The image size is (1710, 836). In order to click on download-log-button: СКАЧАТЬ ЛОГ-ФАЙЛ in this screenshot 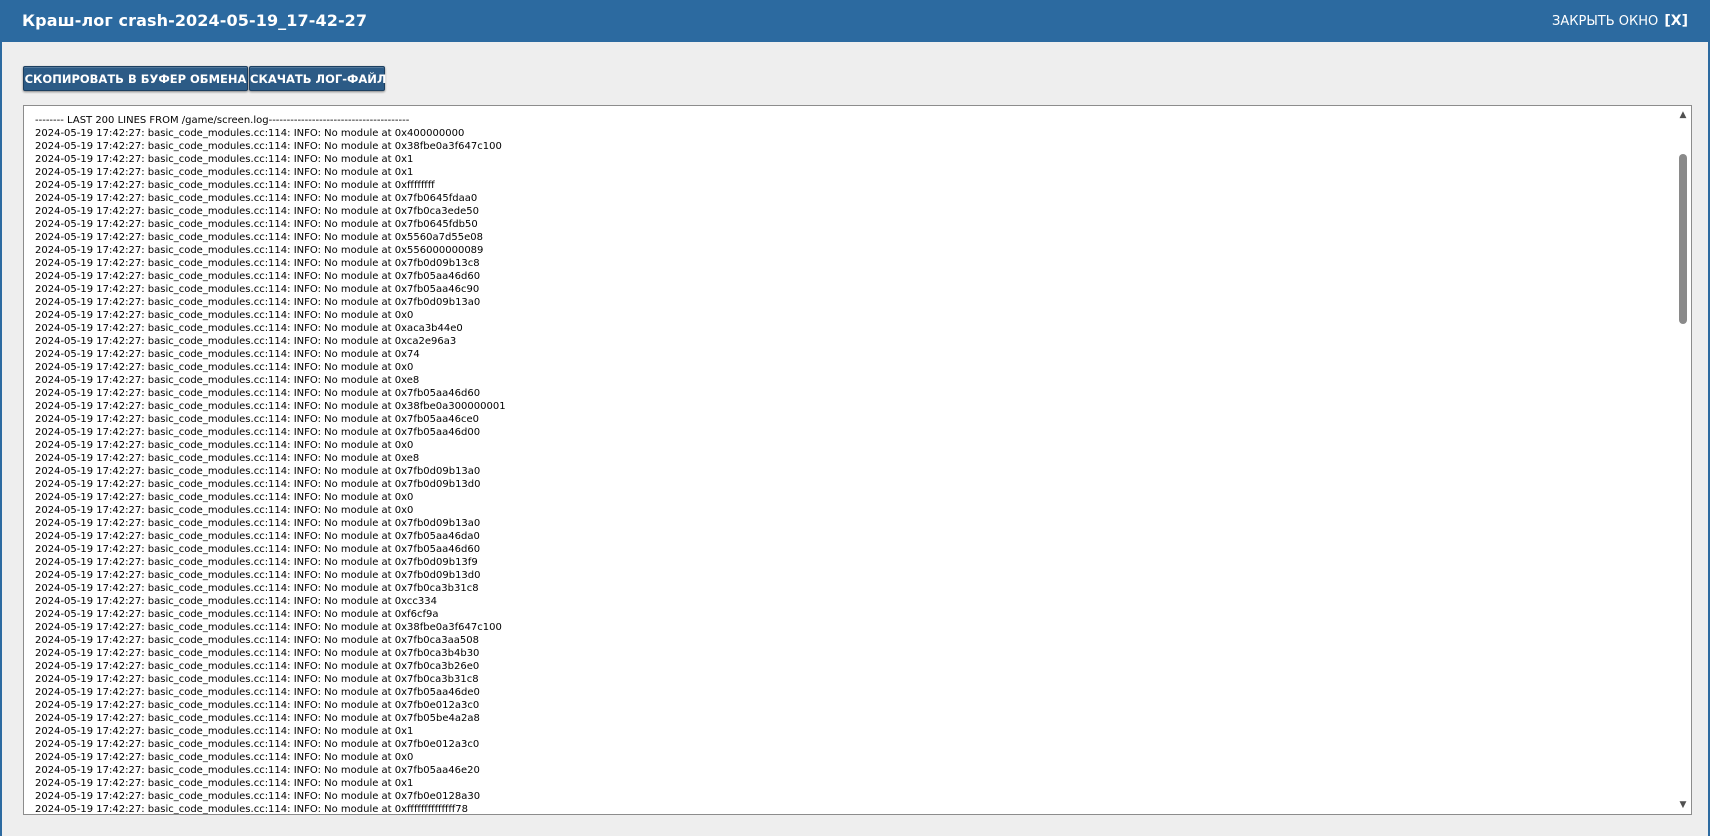, I will do `click(317, 78)`.